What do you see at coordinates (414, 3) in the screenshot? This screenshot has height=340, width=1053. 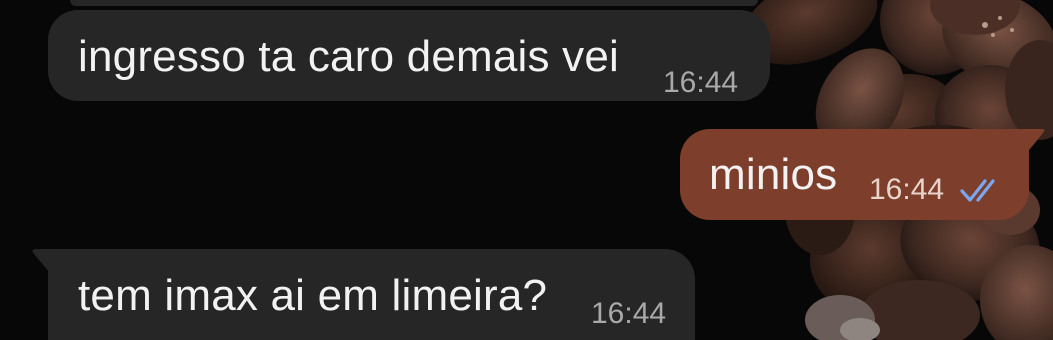 I see `previous-message-bubble-edge` at bounding box center [414, 3].